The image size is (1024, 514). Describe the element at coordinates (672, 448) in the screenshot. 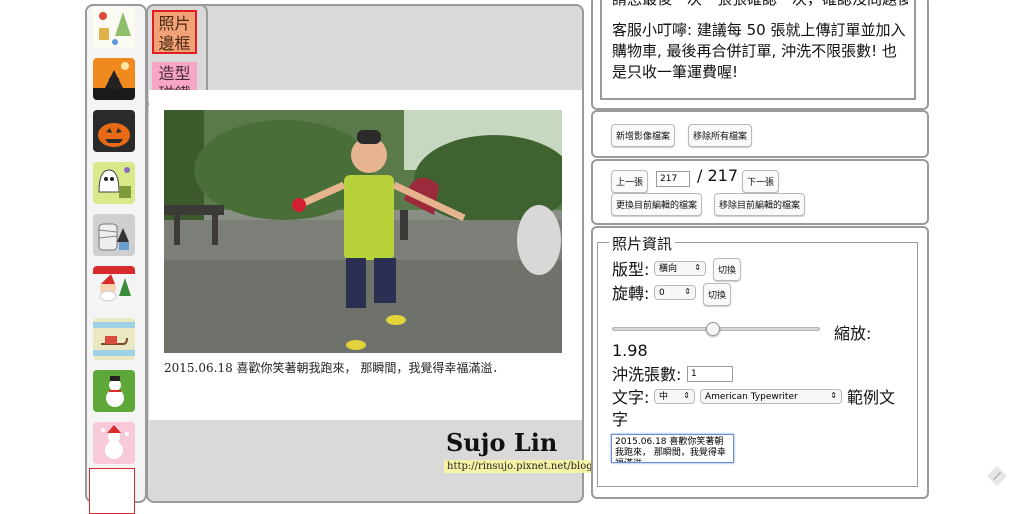

I see `caption-textarea: 2015.06.18 喜歡你笑著朝我跑來， 那瞬間，我覺得幸福滿溢。` at that location.